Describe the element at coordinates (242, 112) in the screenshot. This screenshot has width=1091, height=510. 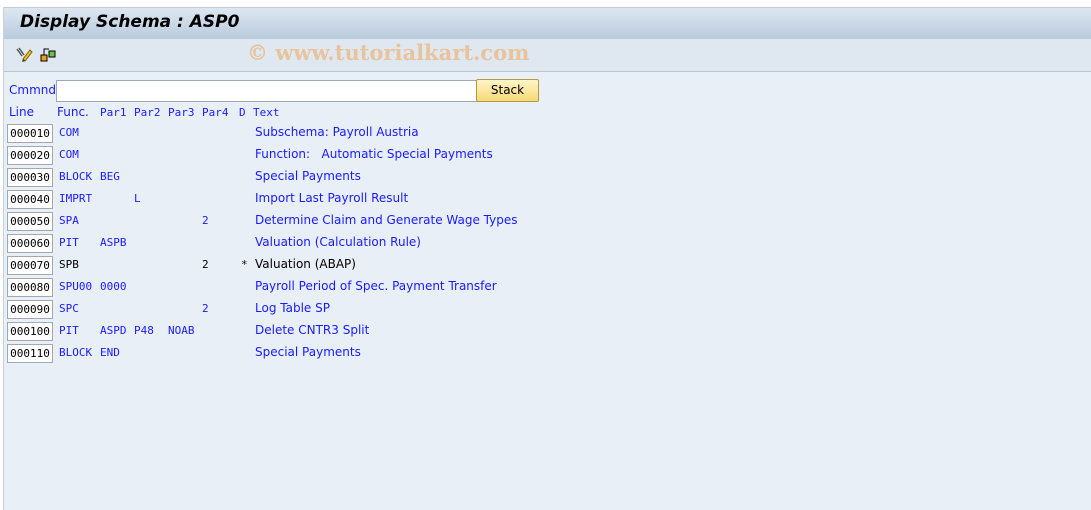
I see `header-d: D` at that location.